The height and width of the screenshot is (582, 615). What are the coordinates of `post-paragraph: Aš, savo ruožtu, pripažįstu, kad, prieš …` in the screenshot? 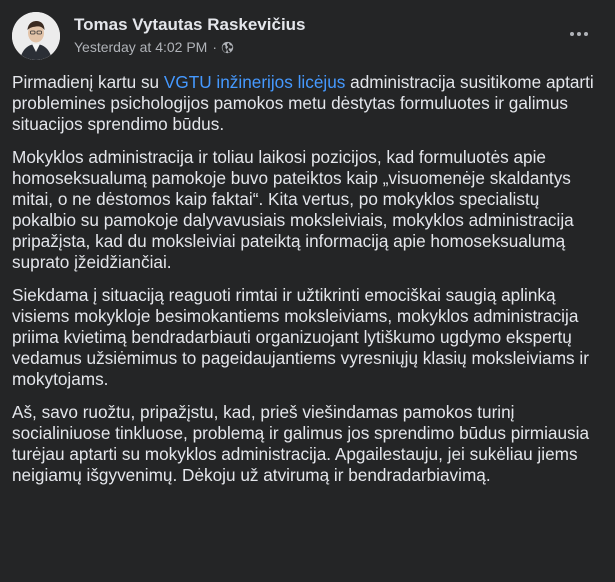 It's located at (301, 443).